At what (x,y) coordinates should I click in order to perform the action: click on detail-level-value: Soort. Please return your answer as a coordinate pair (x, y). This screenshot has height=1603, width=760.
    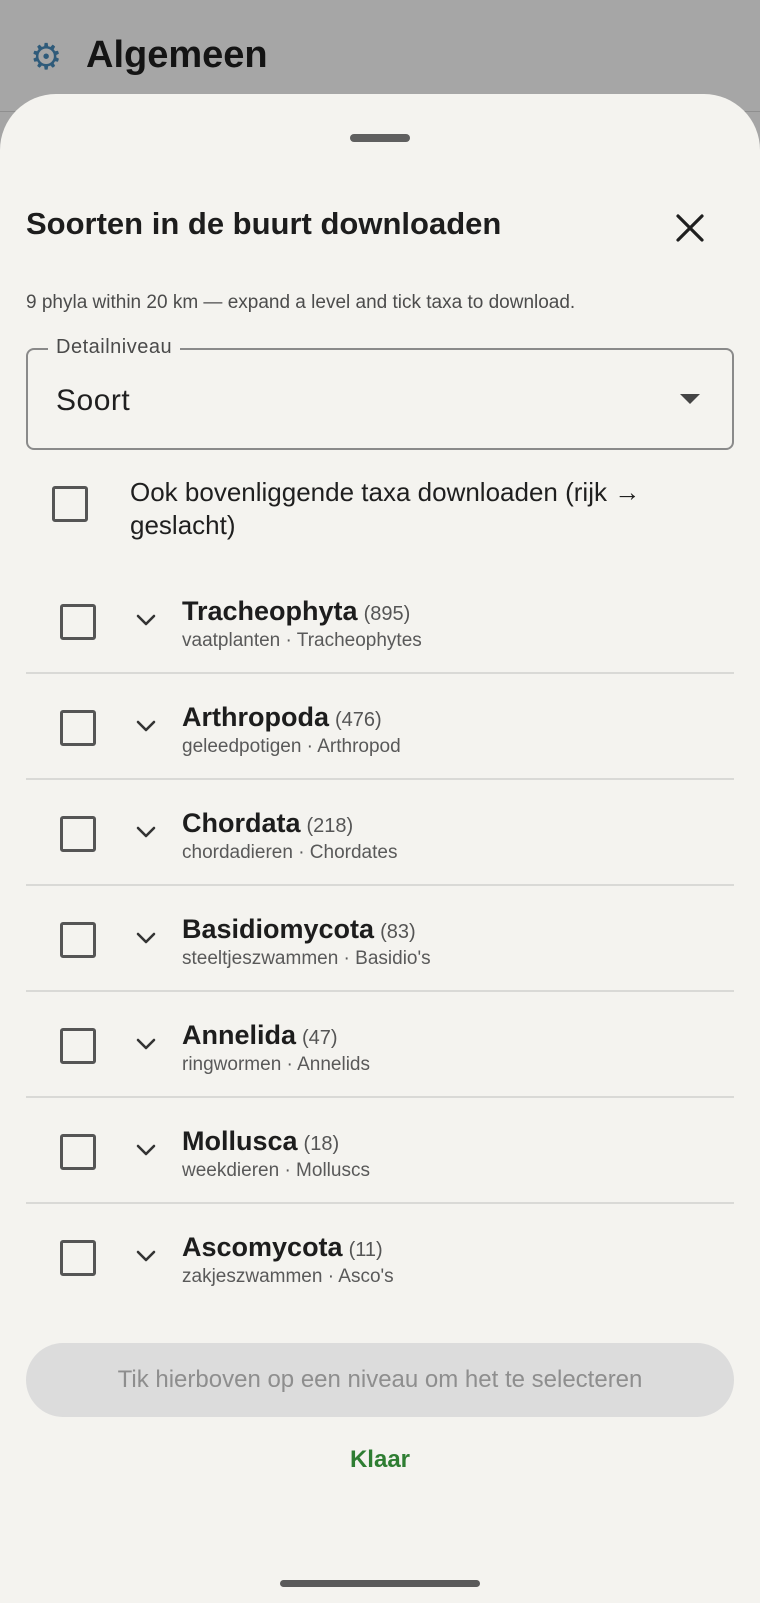
    Looking at the image, I should click on (93, 400).